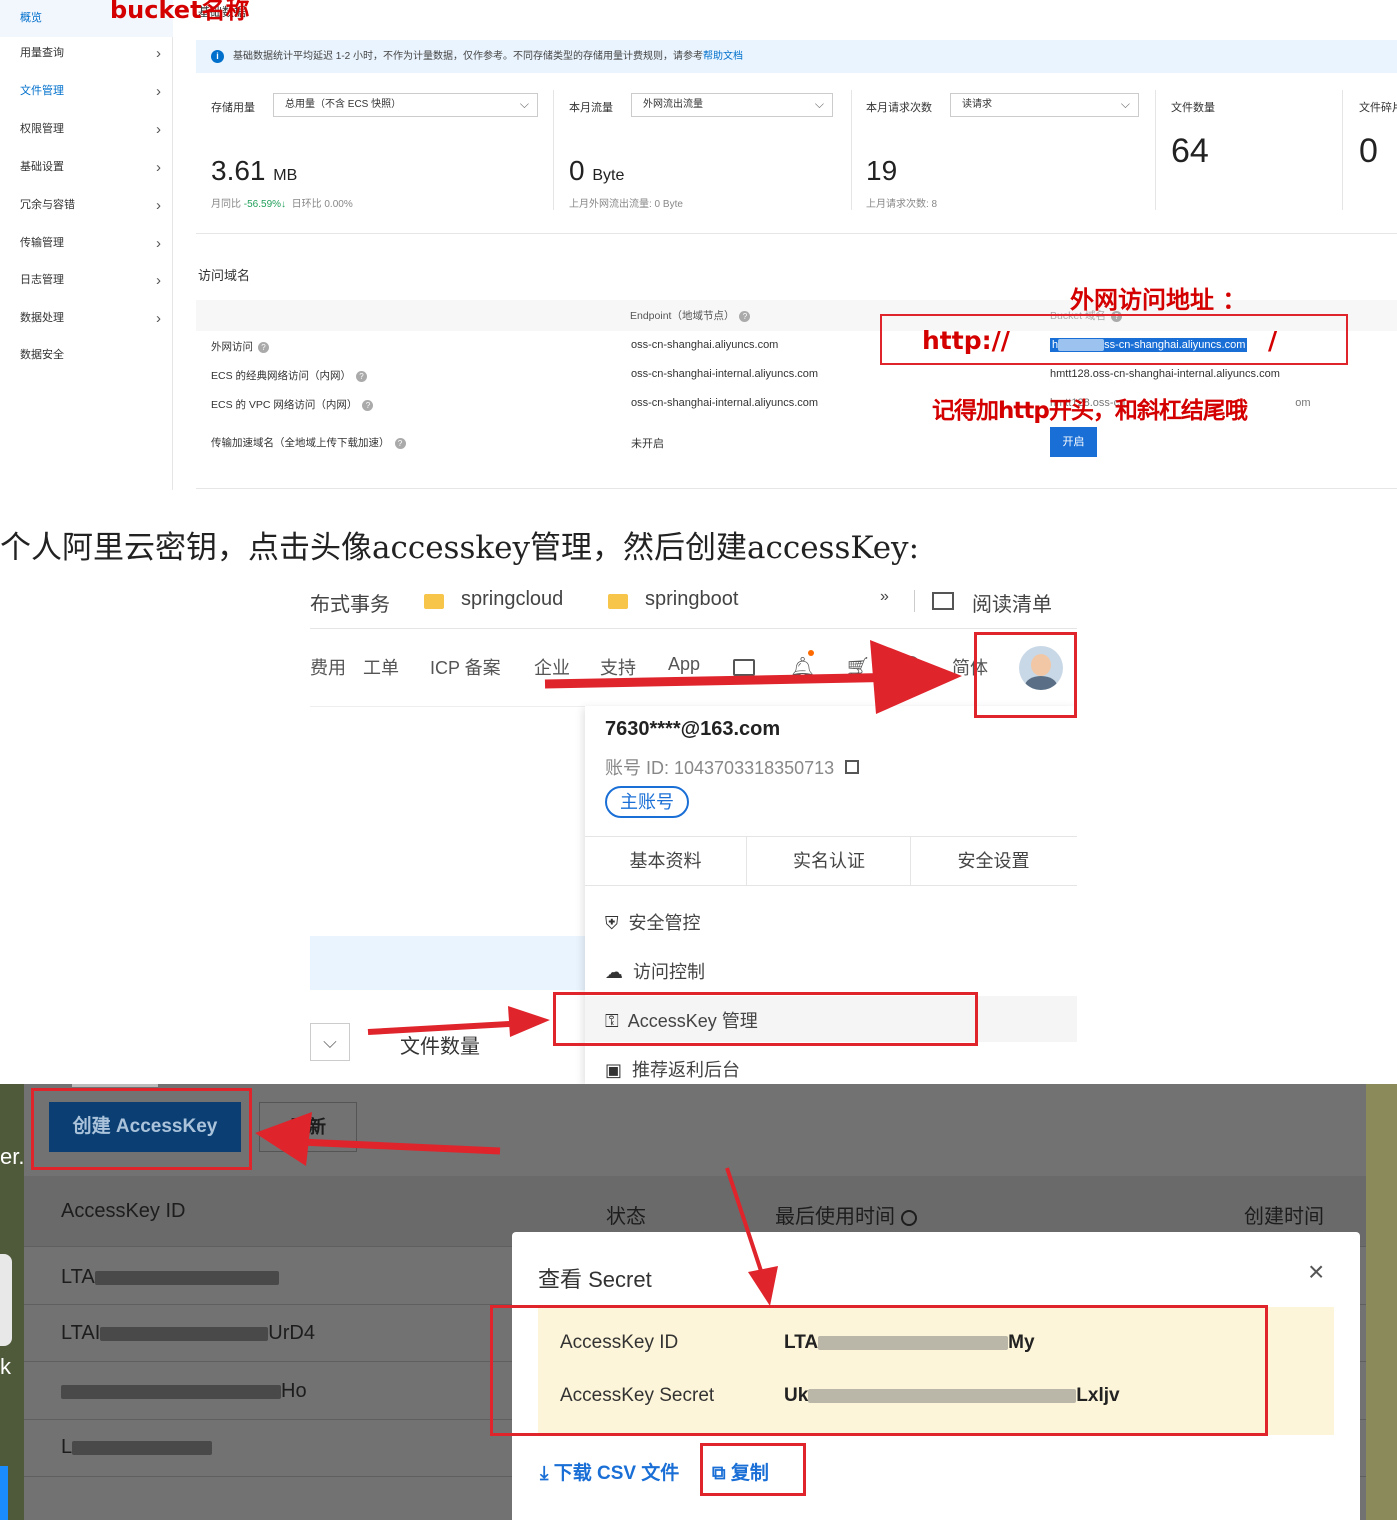 The height and width of the screenshot is (1520, 1397). Describe the element at coordinates (226, 204) in the screenshot. I see `stat-sub-label: 月同比` at that location.